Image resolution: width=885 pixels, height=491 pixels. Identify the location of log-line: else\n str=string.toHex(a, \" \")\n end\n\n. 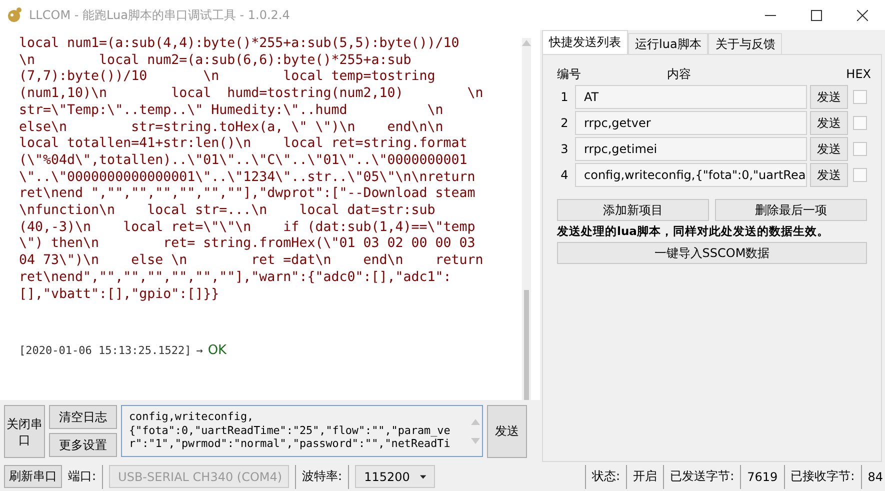
(231, 128).